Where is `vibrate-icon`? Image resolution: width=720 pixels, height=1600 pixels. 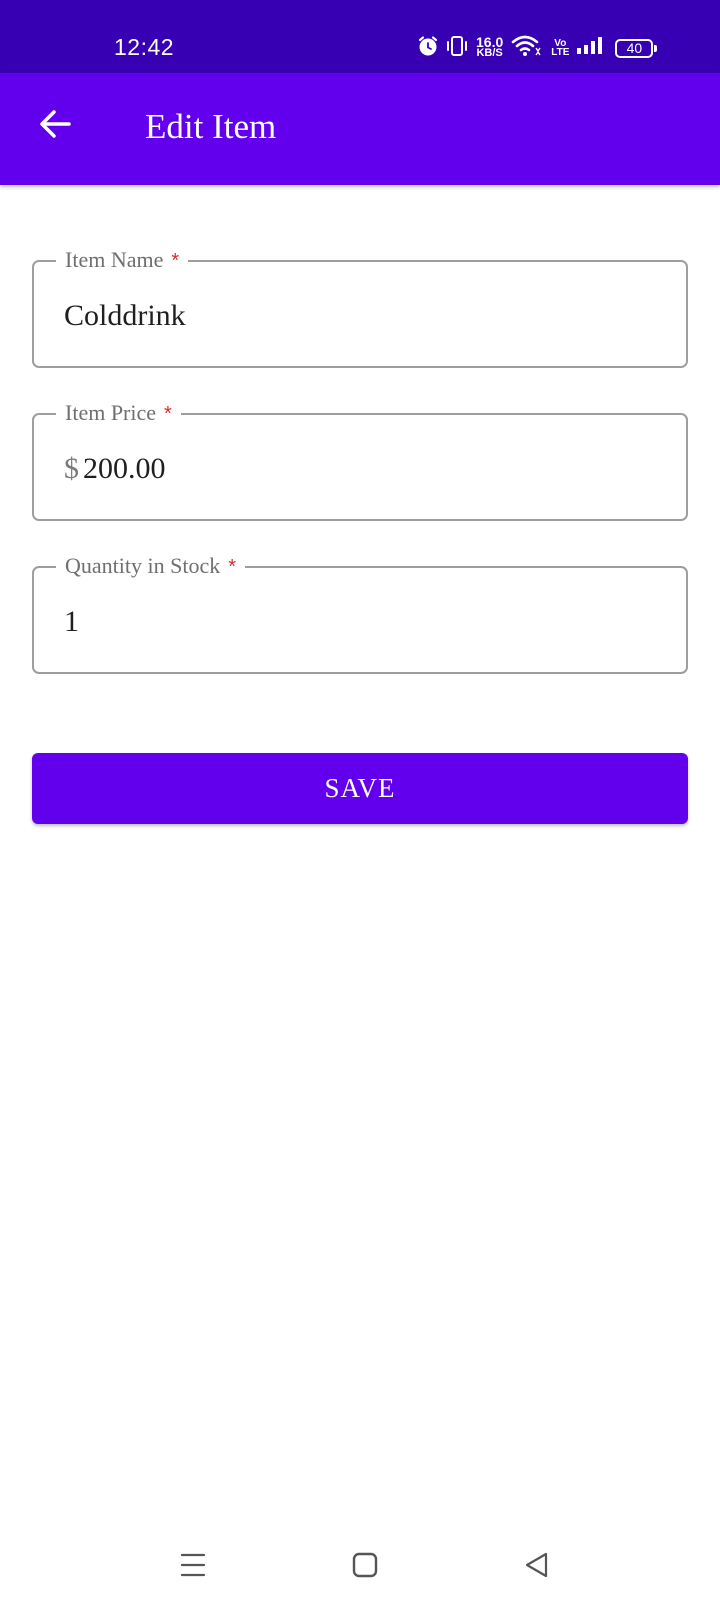
vibrate-icon is located at coordinates (457, 48).